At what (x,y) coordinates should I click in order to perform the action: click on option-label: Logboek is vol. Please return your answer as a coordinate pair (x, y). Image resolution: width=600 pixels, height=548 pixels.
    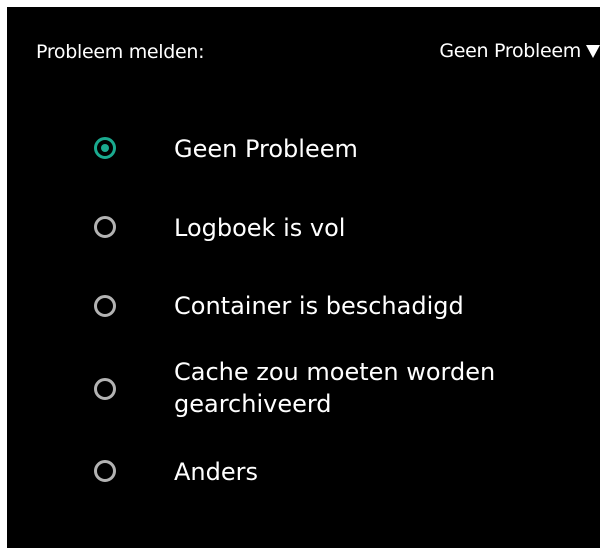
    Looking at the image, I should click on (260, 228).